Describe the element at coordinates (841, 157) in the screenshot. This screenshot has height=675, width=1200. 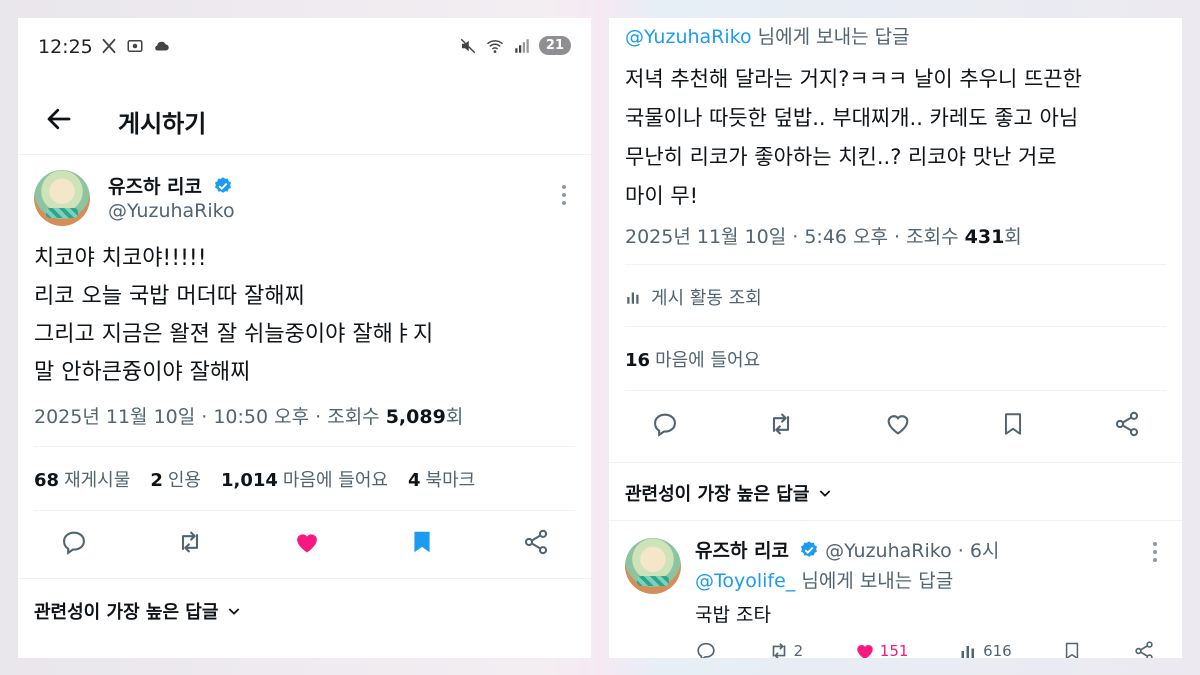
I see `tweet-line: 무난히 리코가 좋아하는 치킨..? 리코야 맛난 거로` at that location.